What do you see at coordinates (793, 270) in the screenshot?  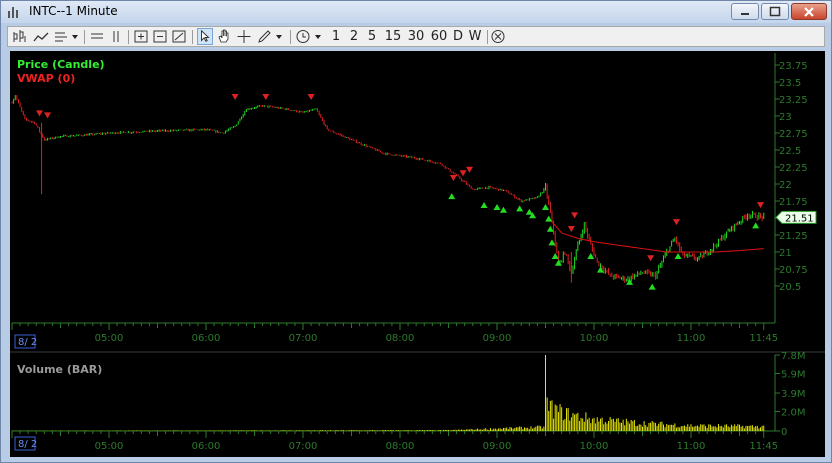 I see `price-y-tick-label: 20.75` at bounding box center [793, 270].